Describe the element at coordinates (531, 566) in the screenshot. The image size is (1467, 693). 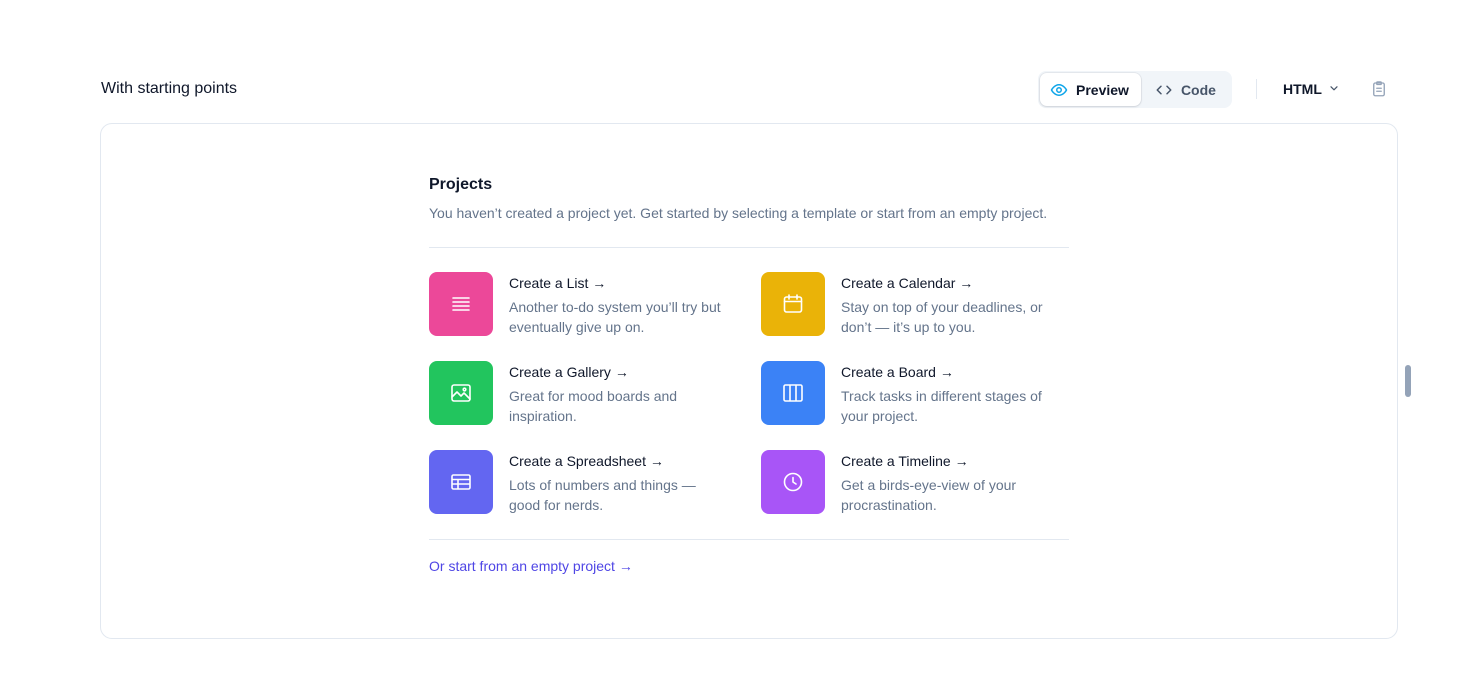
I see `empty-project-link: Or start from an empty project →` at that location.